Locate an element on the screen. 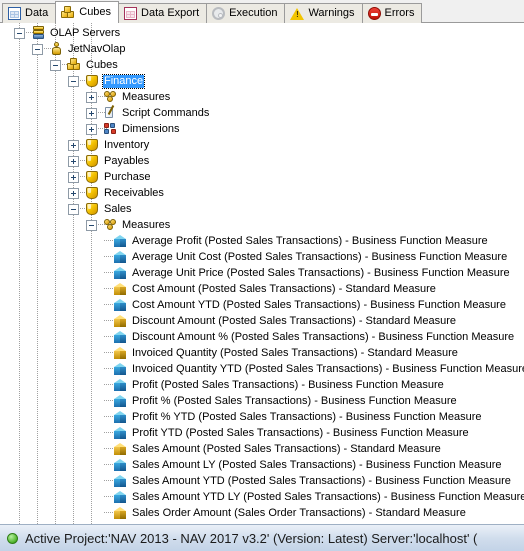  tree-node-label: Sales is located at coordinates (118, 208).